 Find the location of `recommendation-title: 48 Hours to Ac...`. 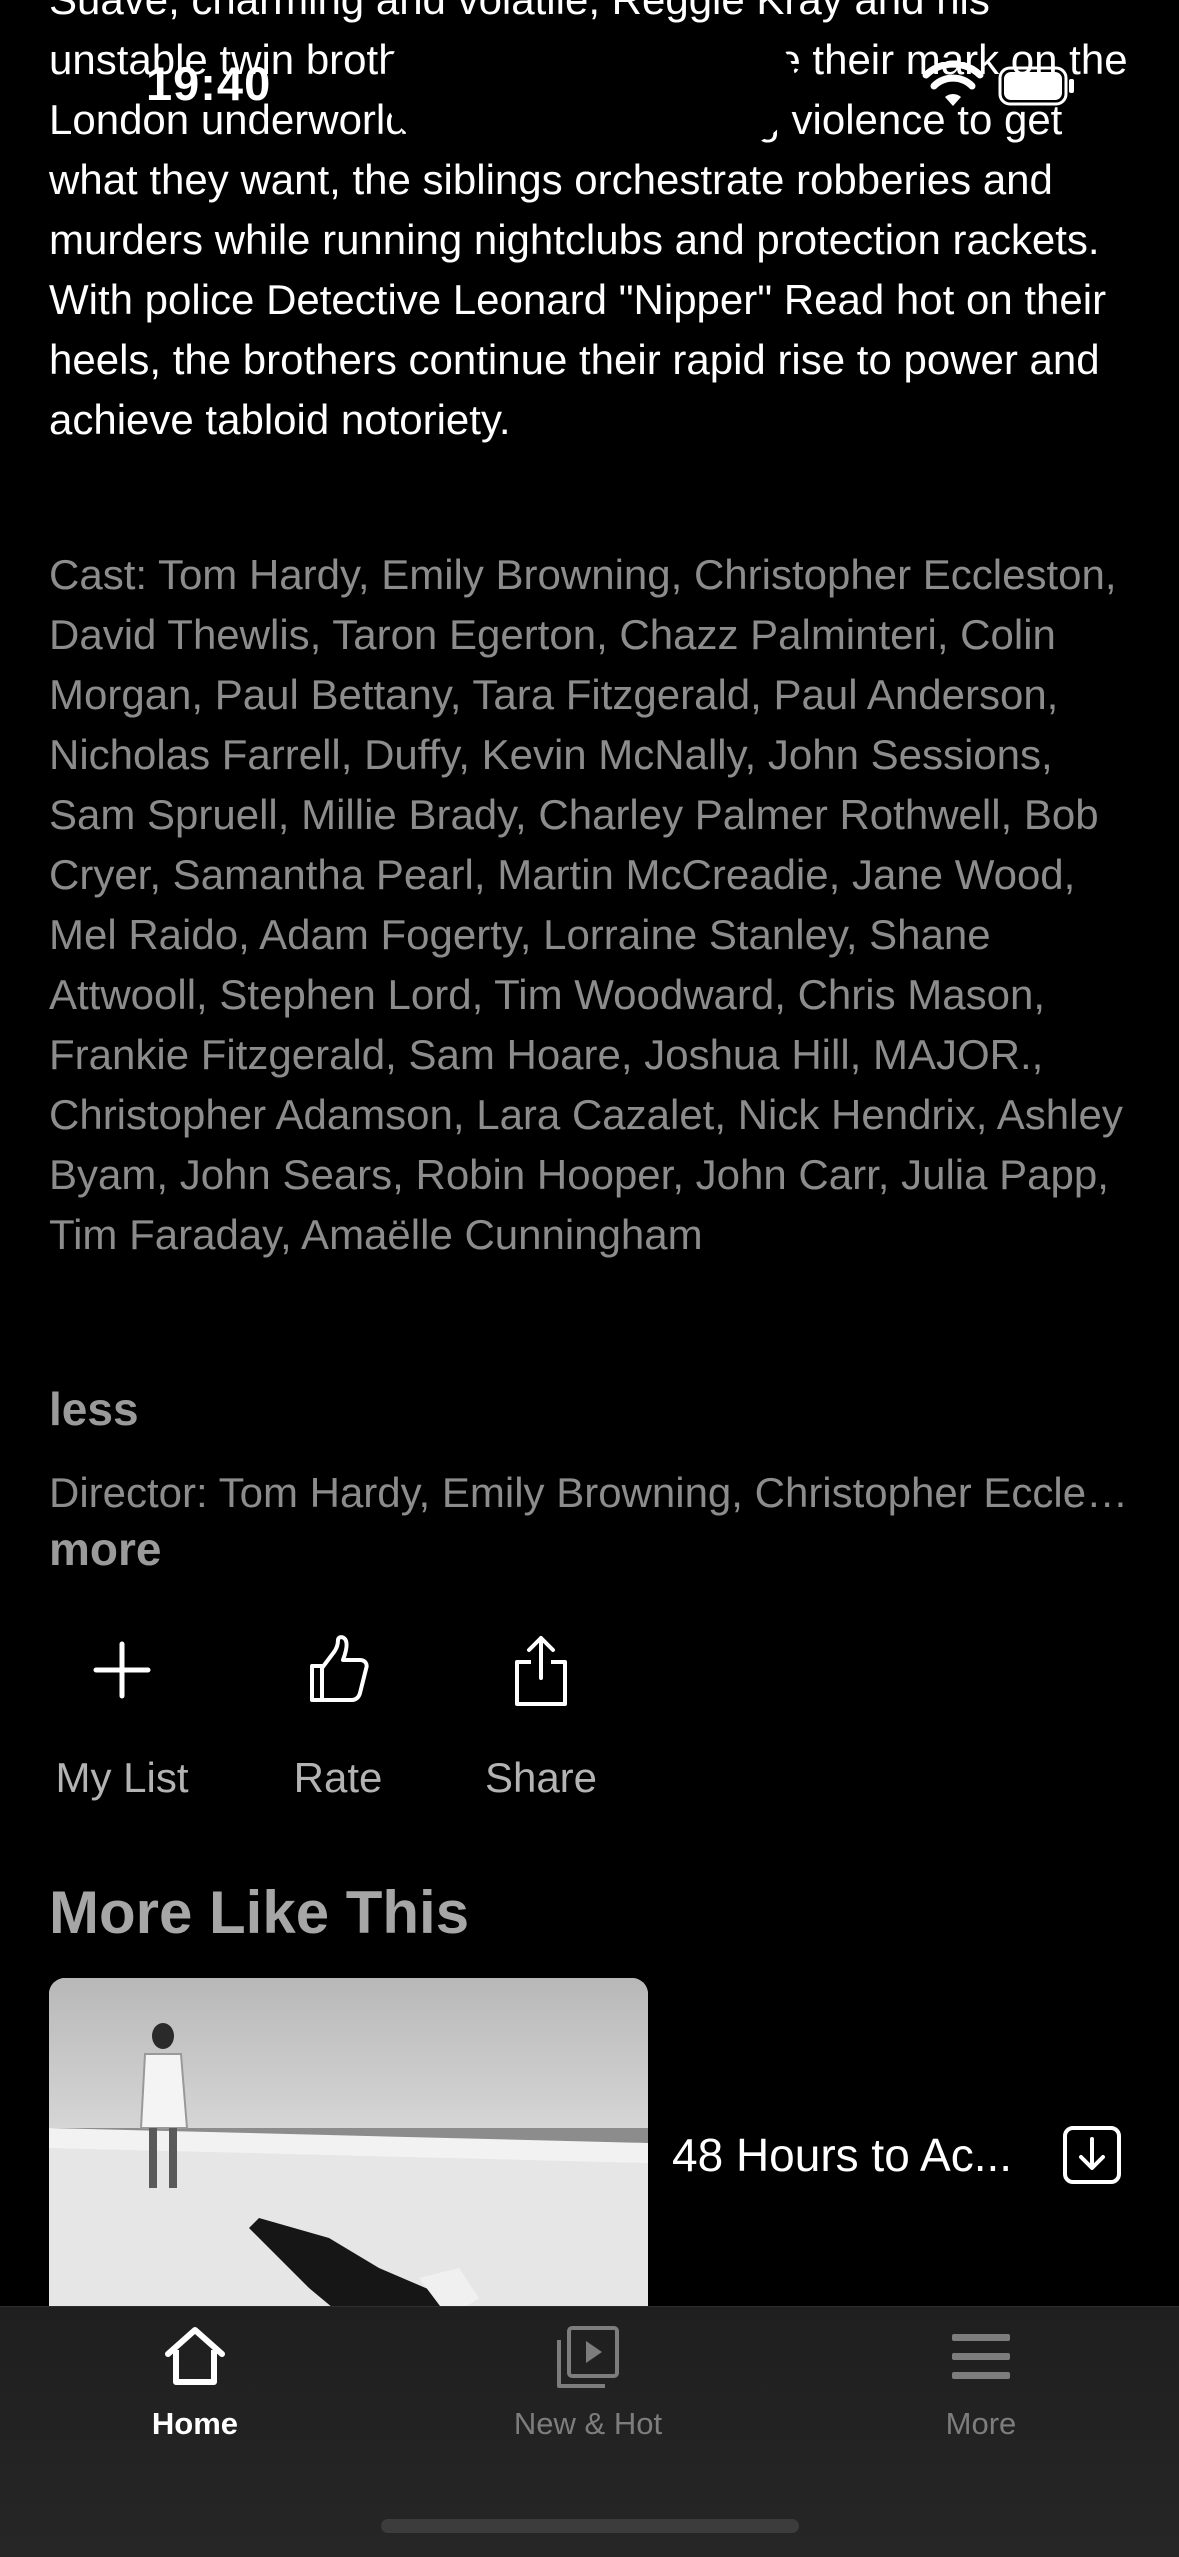

recommendation-title: 48 Hours to Ac... is located at coordinates (842, 2155).